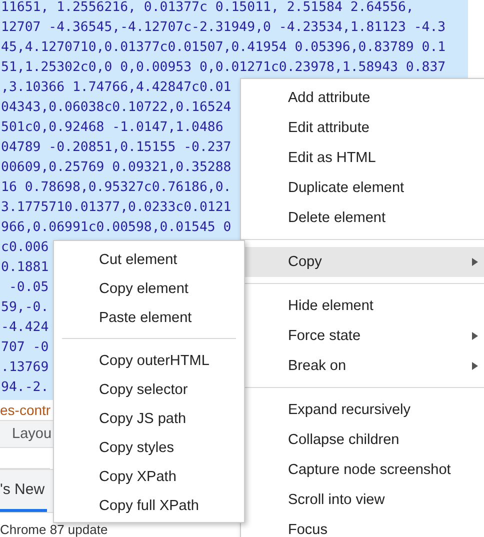 The width and height of the screenshot is (484, 537). I want to click on code-line: 16 0.78698,0.95327c0.76186,0., so click(116, 188).